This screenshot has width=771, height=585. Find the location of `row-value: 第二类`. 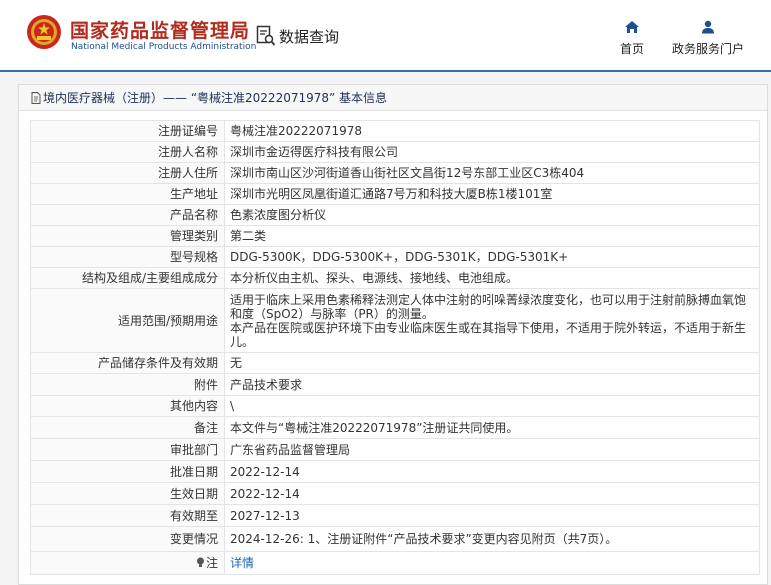

row-value: 第二类 is located at coordinates (492, 236).